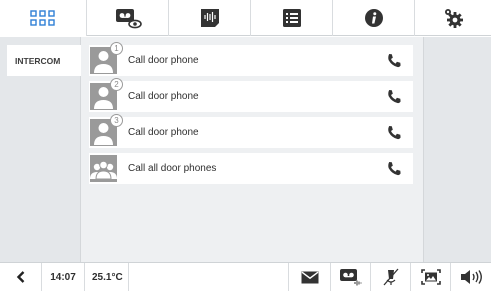 This screenshot has width=491, height=291. What do you see at coordinates (63, 277) in the screenshot?
I see `clock: 14:07` at bounding box center [63, 277].